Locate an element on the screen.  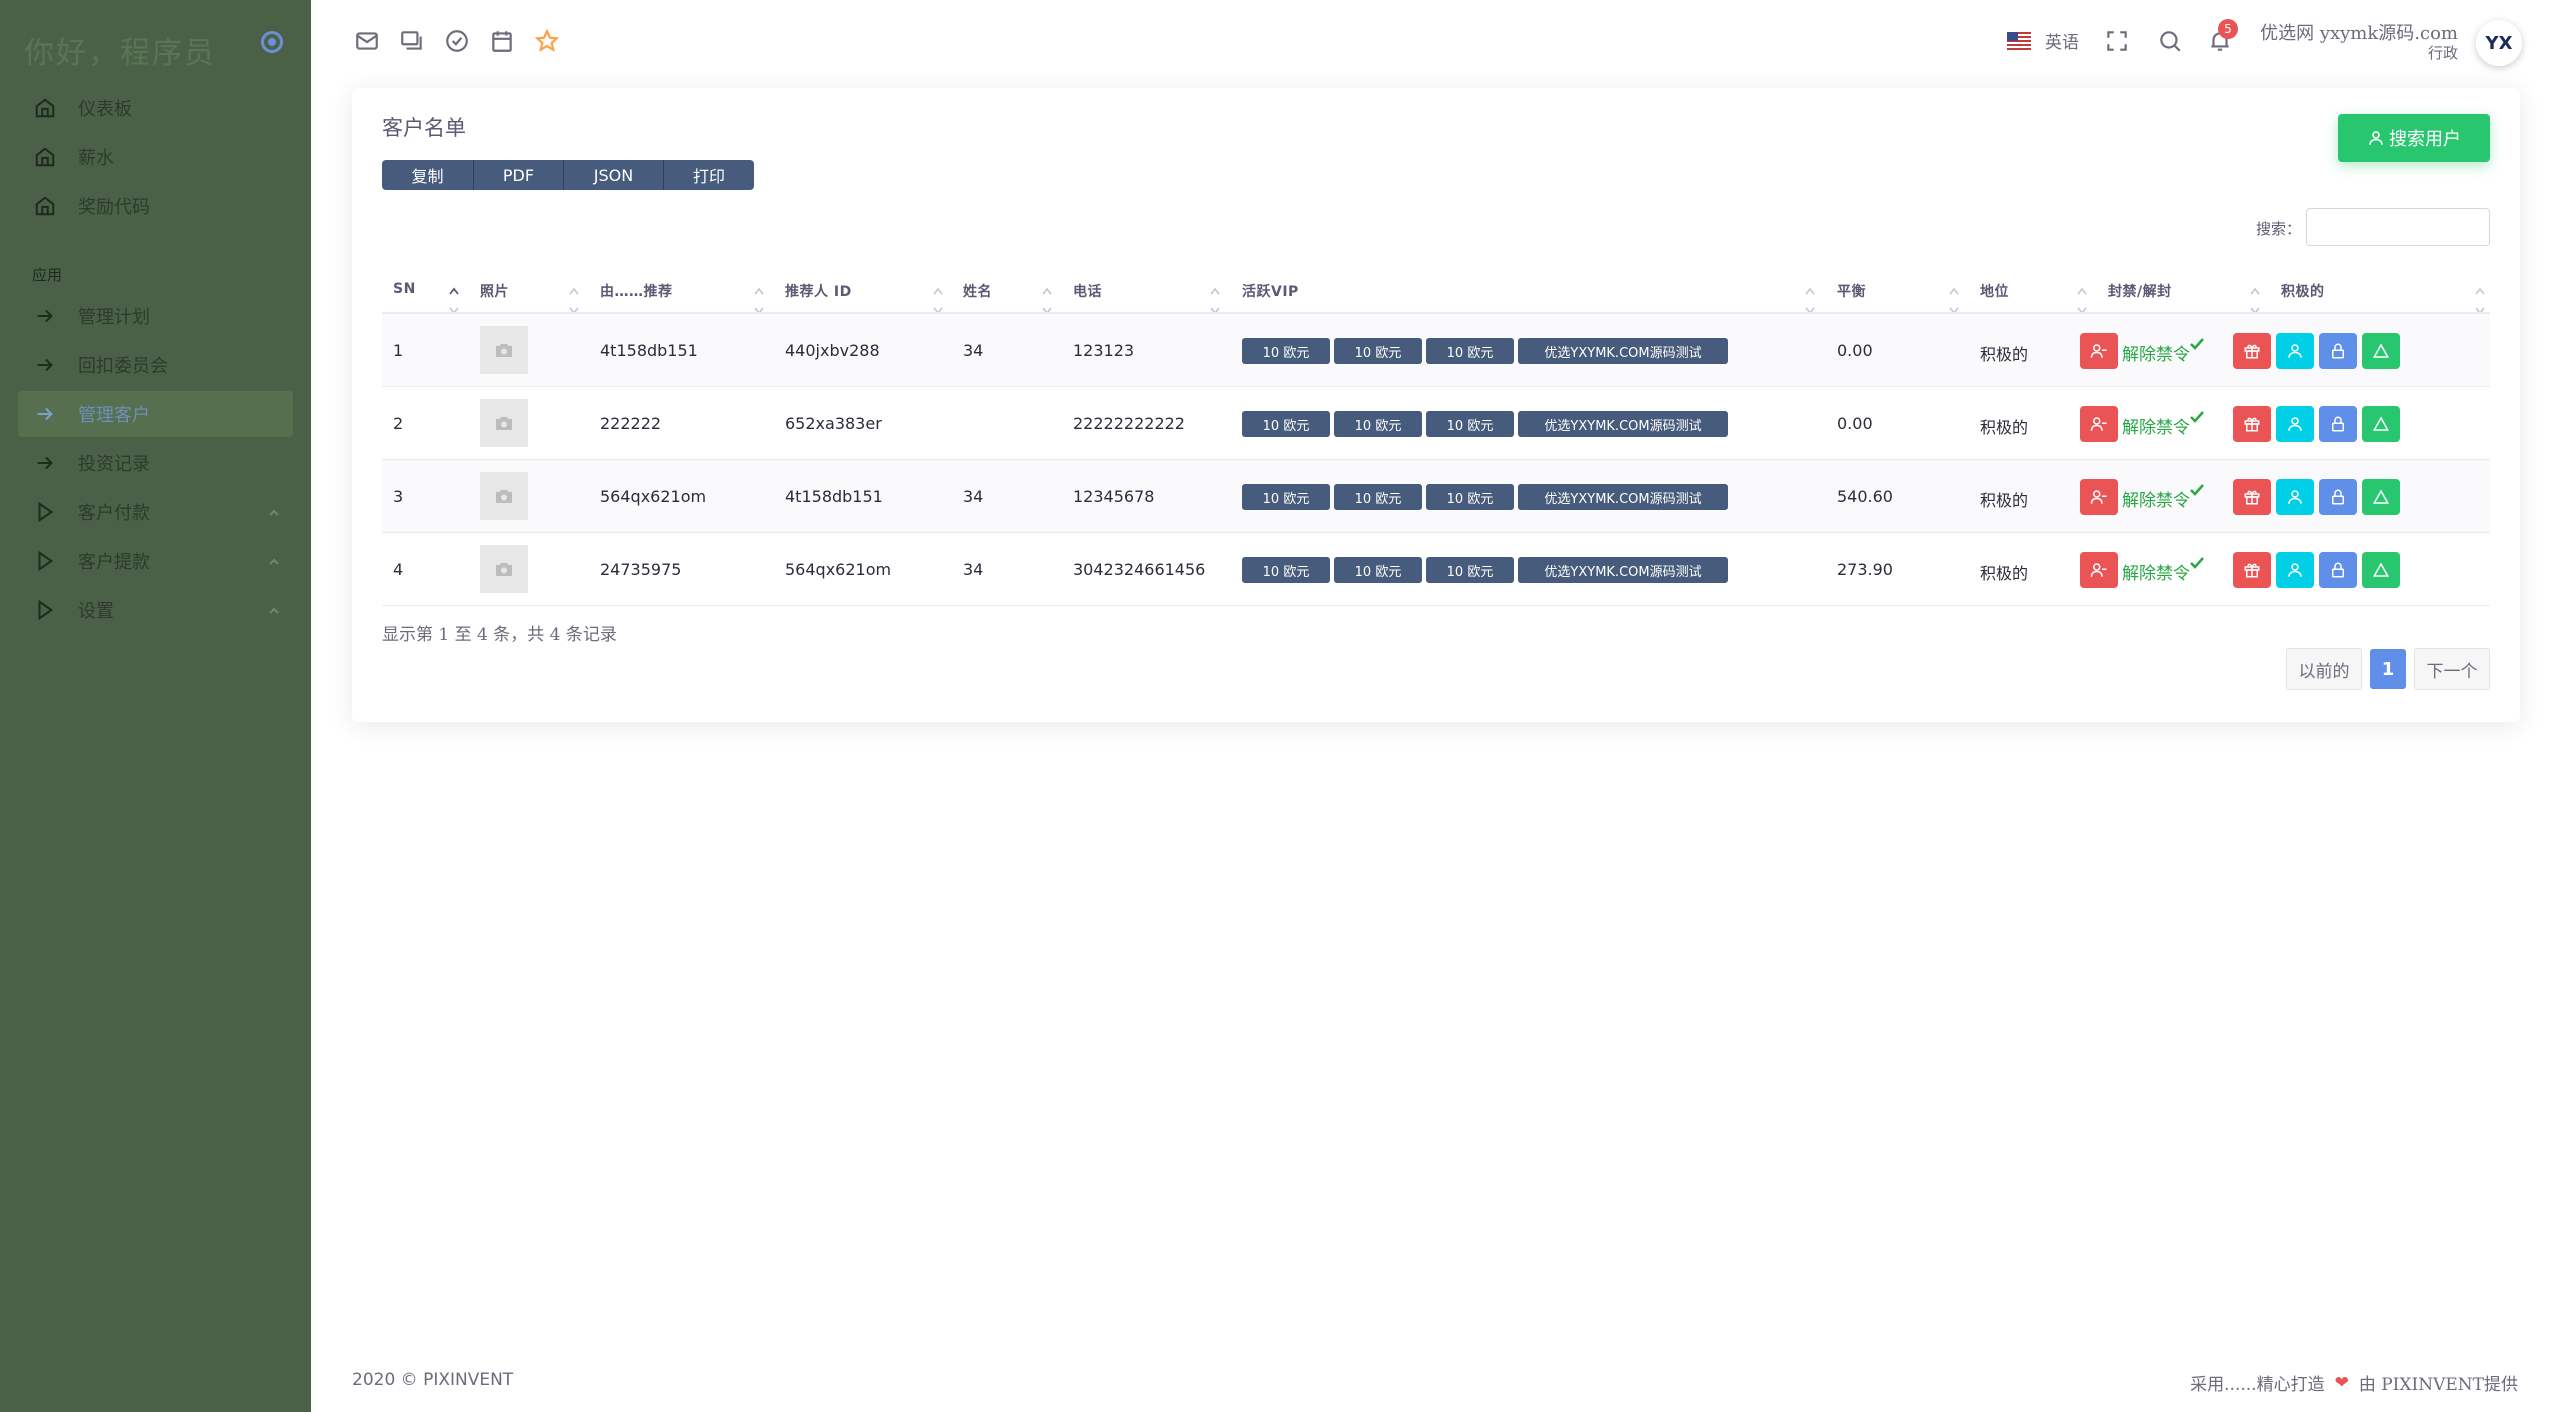
sidebar-item-label: 管理计划 is located at coordinates (114, 317).